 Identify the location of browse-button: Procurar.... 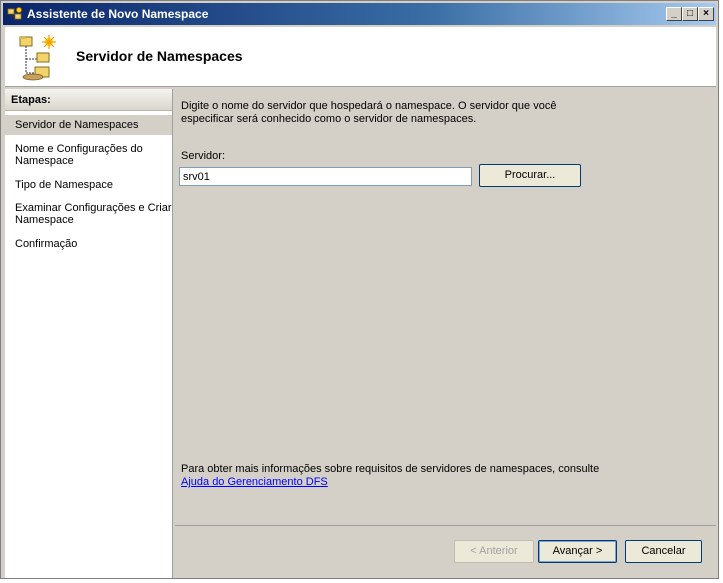
(530, 175).